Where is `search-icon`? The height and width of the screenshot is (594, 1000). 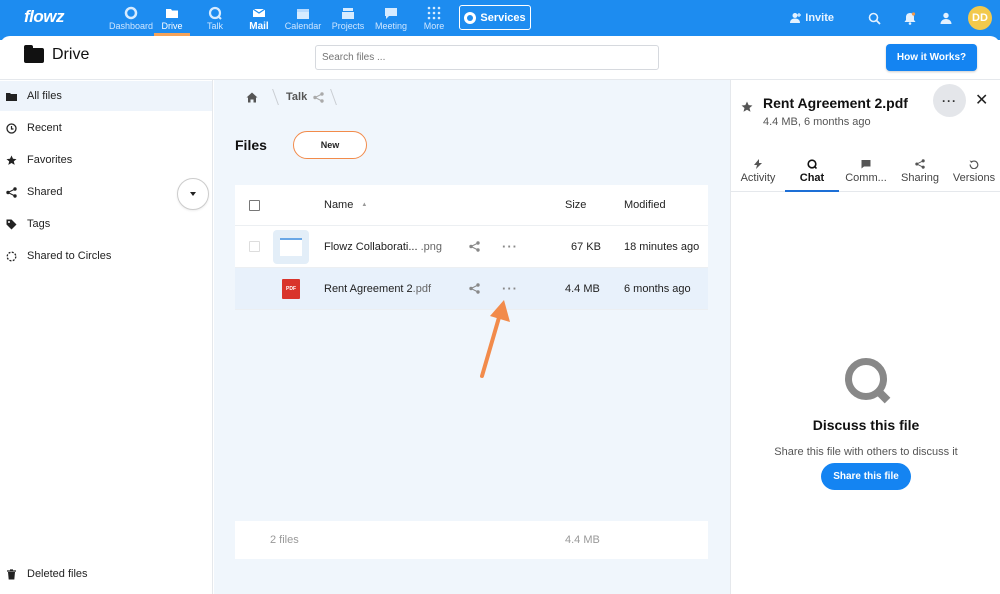
search-icon is located at coordinates (874, 18).